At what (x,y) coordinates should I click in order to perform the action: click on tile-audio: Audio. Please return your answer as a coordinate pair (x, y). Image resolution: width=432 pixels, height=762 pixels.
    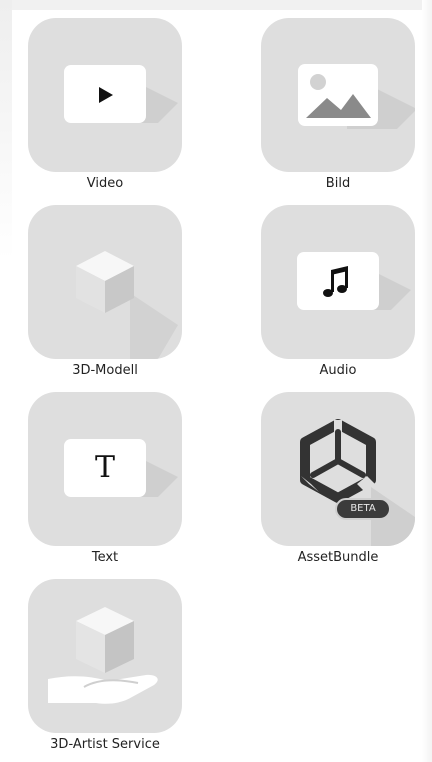
    Looking at the image, I should click on (338, 292).